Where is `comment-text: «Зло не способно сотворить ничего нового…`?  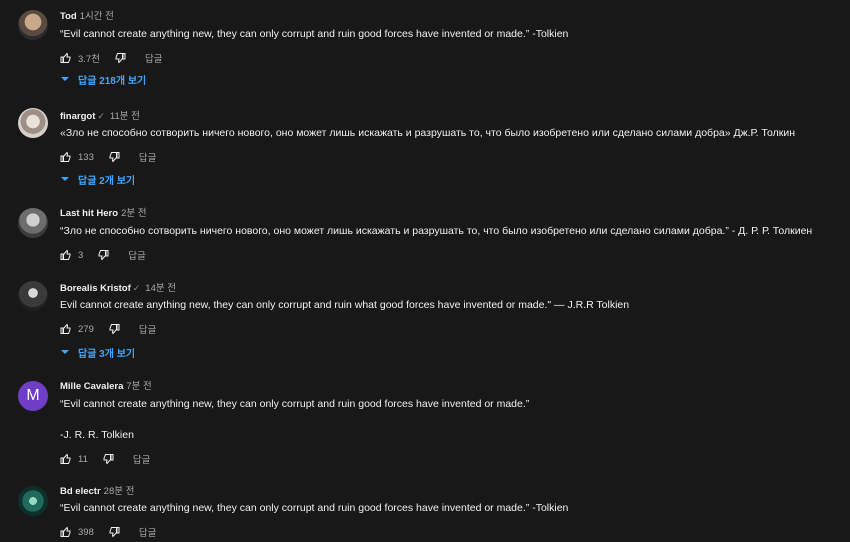
comment-text: «Зло не способно сотворить ничего нового… is located at coordinates (427, 133).